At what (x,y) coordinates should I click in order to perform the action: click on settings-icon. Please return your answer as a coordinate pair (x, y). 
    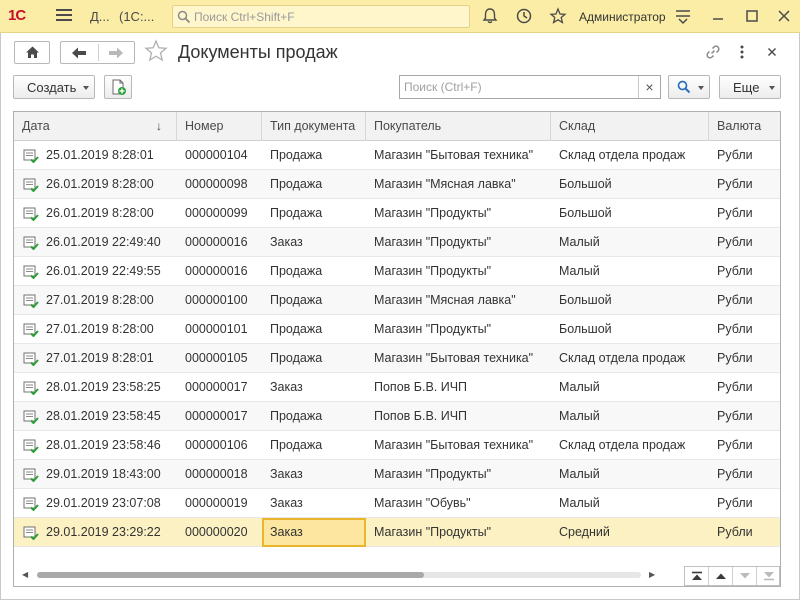
    Looking at the image, I should click on (683, 16).